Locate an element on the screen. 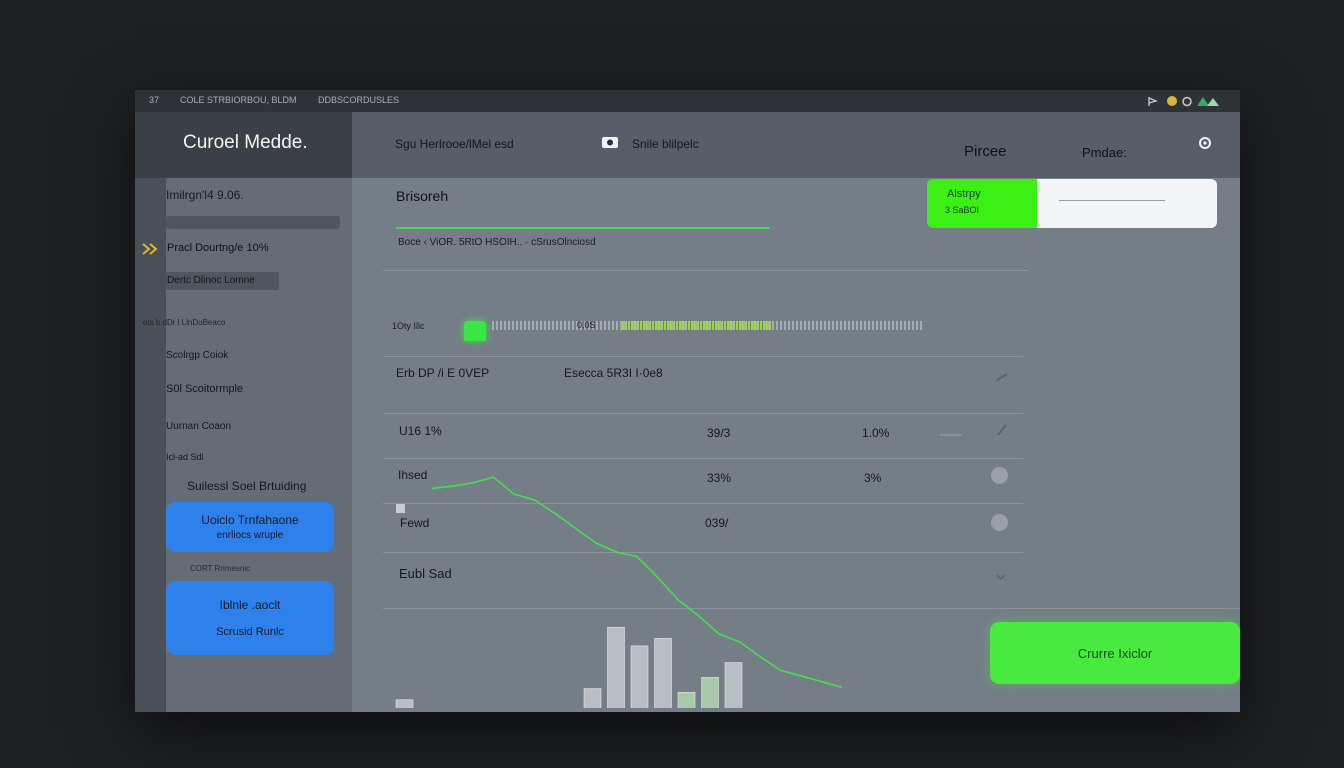 Image resolution: width=1344 pixels, height=768 pixels. sidebar-item-3: Scolrgp Coiok is located at coordinates (197, 355).